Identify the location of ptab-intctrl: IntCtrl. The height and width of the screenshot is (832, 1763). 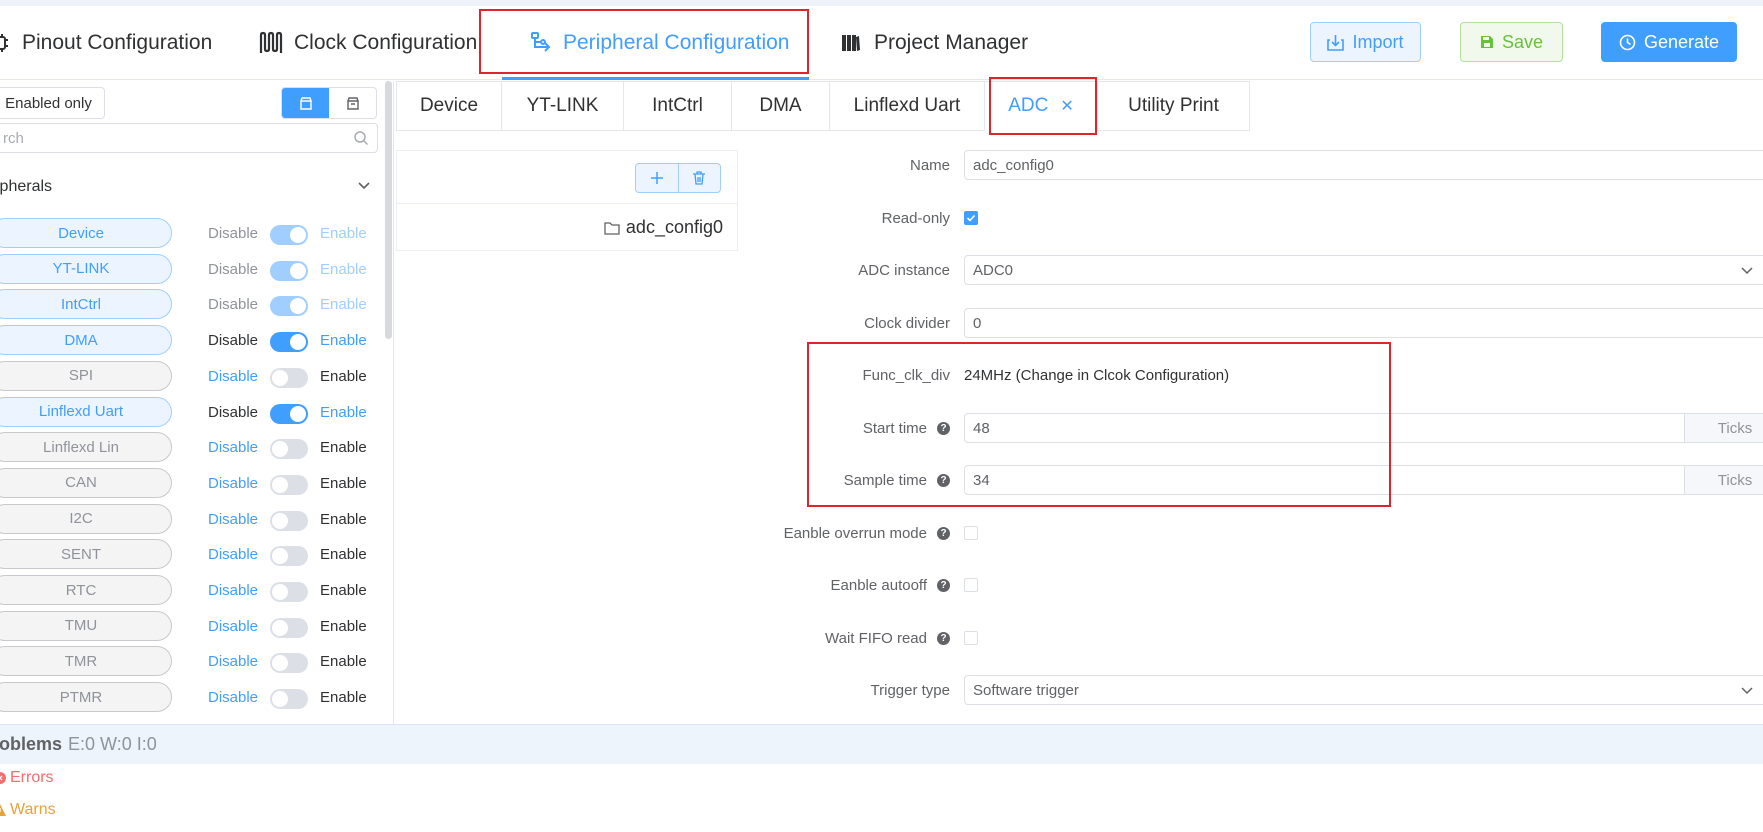
(677, 106).